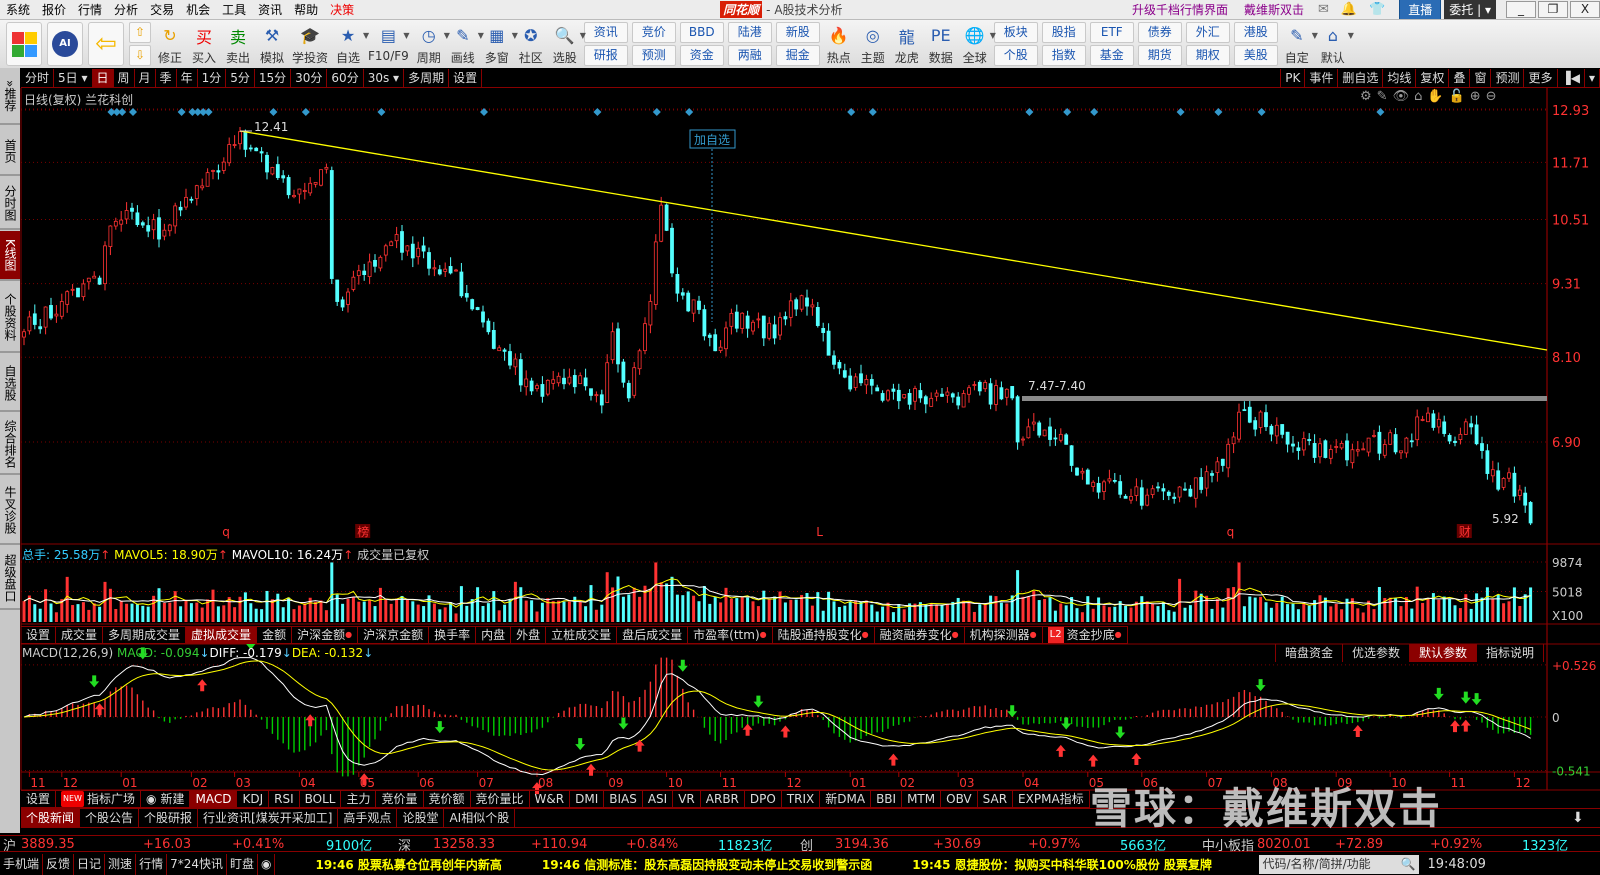  I want to click on indicator-tab: KDJ, so click(253, 799).